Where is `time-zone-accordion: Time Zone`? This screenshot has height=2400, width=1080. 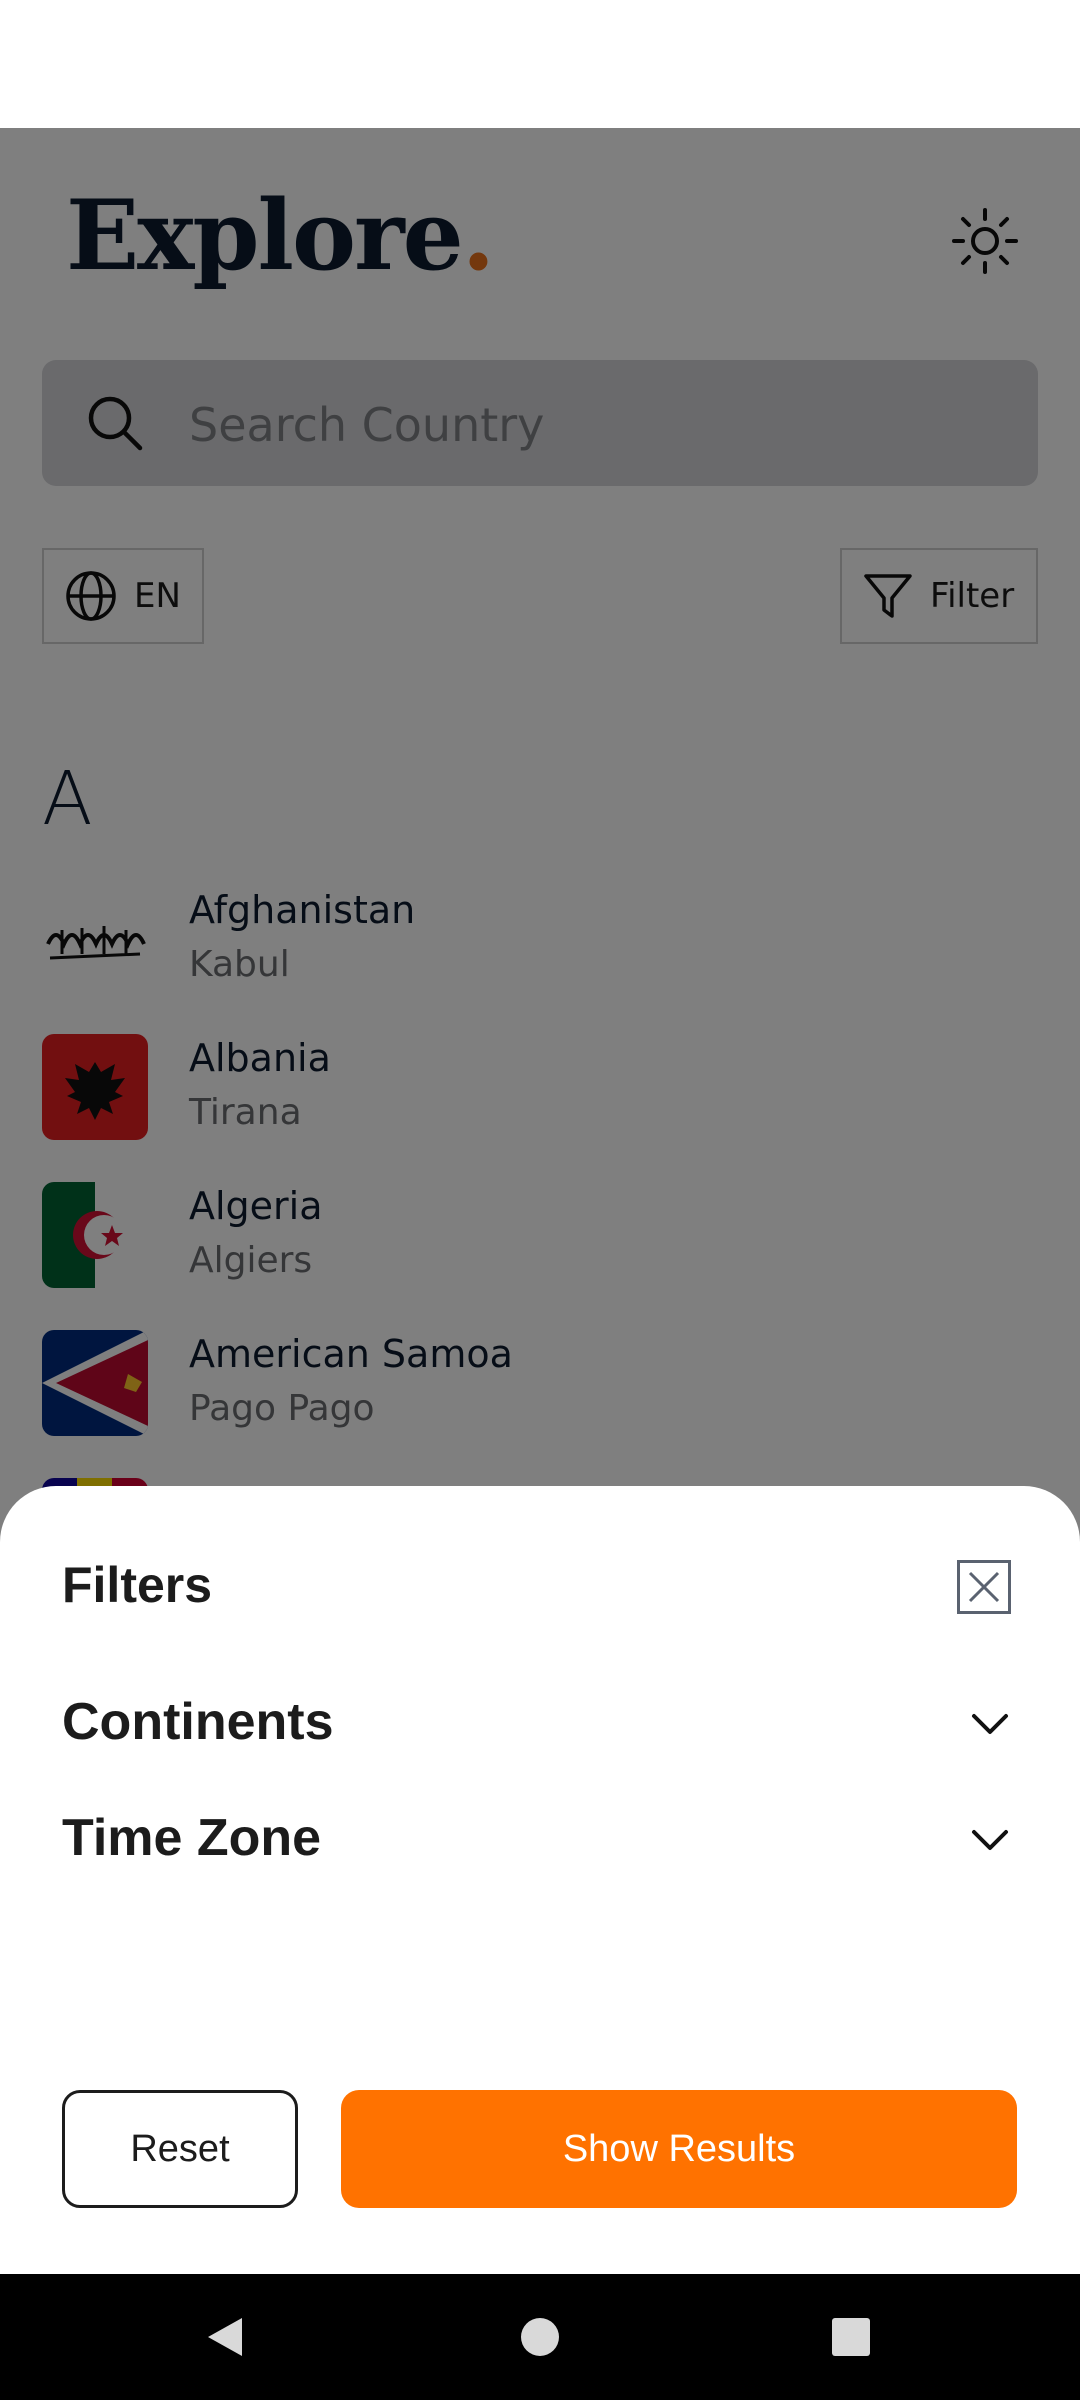 time-zone-accordion: Time Zone is located at coordinates (537, 1842).